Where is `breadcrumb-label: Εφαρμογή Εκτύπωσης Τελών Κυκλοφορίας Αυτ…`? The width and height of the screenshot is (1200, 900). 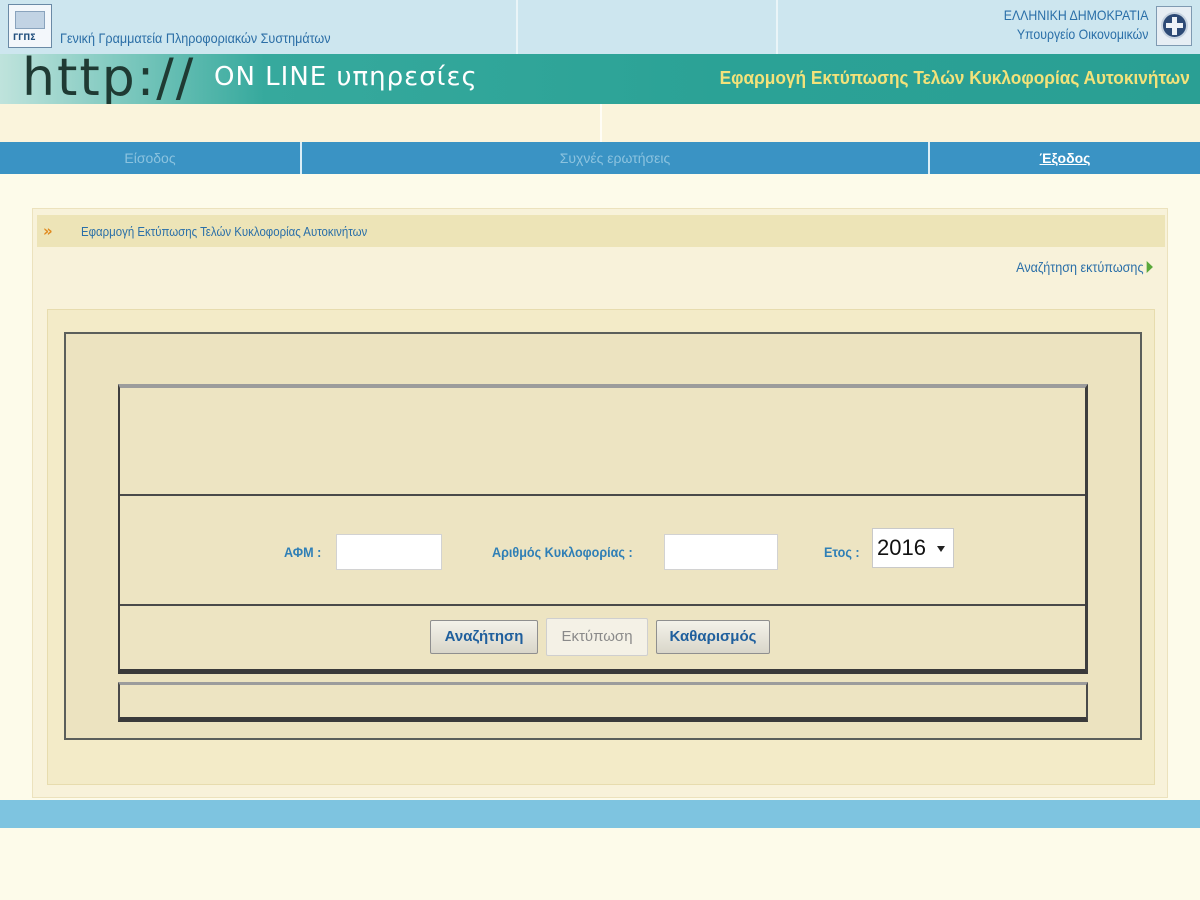
breadcrumb-label: Εφαρμογή Εκτύπωσης Τελών Κυκλοφορίας Αυτ… is located at coordinates (224, 231).